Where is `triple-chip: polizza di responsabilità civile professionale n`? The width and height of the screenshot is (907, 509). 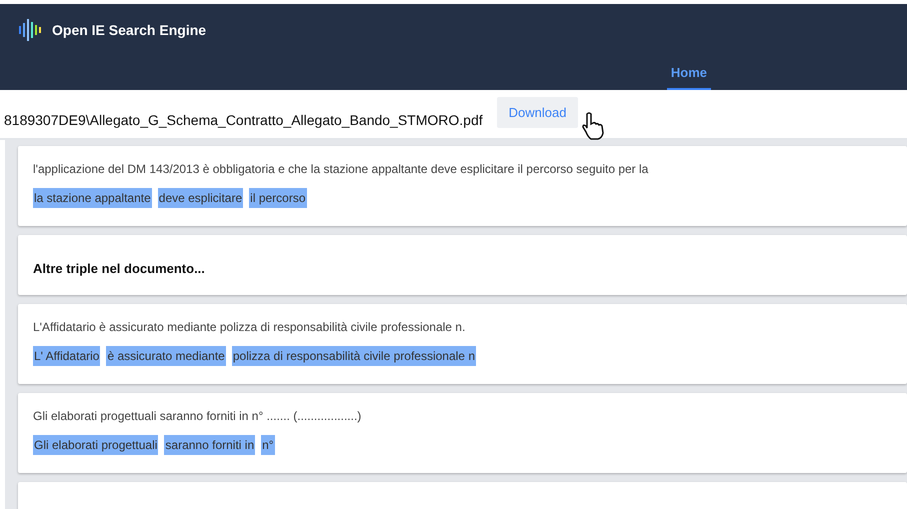 triple-chip: polizza di responsabilità civile professionale n is located at coordinates (354, 356).